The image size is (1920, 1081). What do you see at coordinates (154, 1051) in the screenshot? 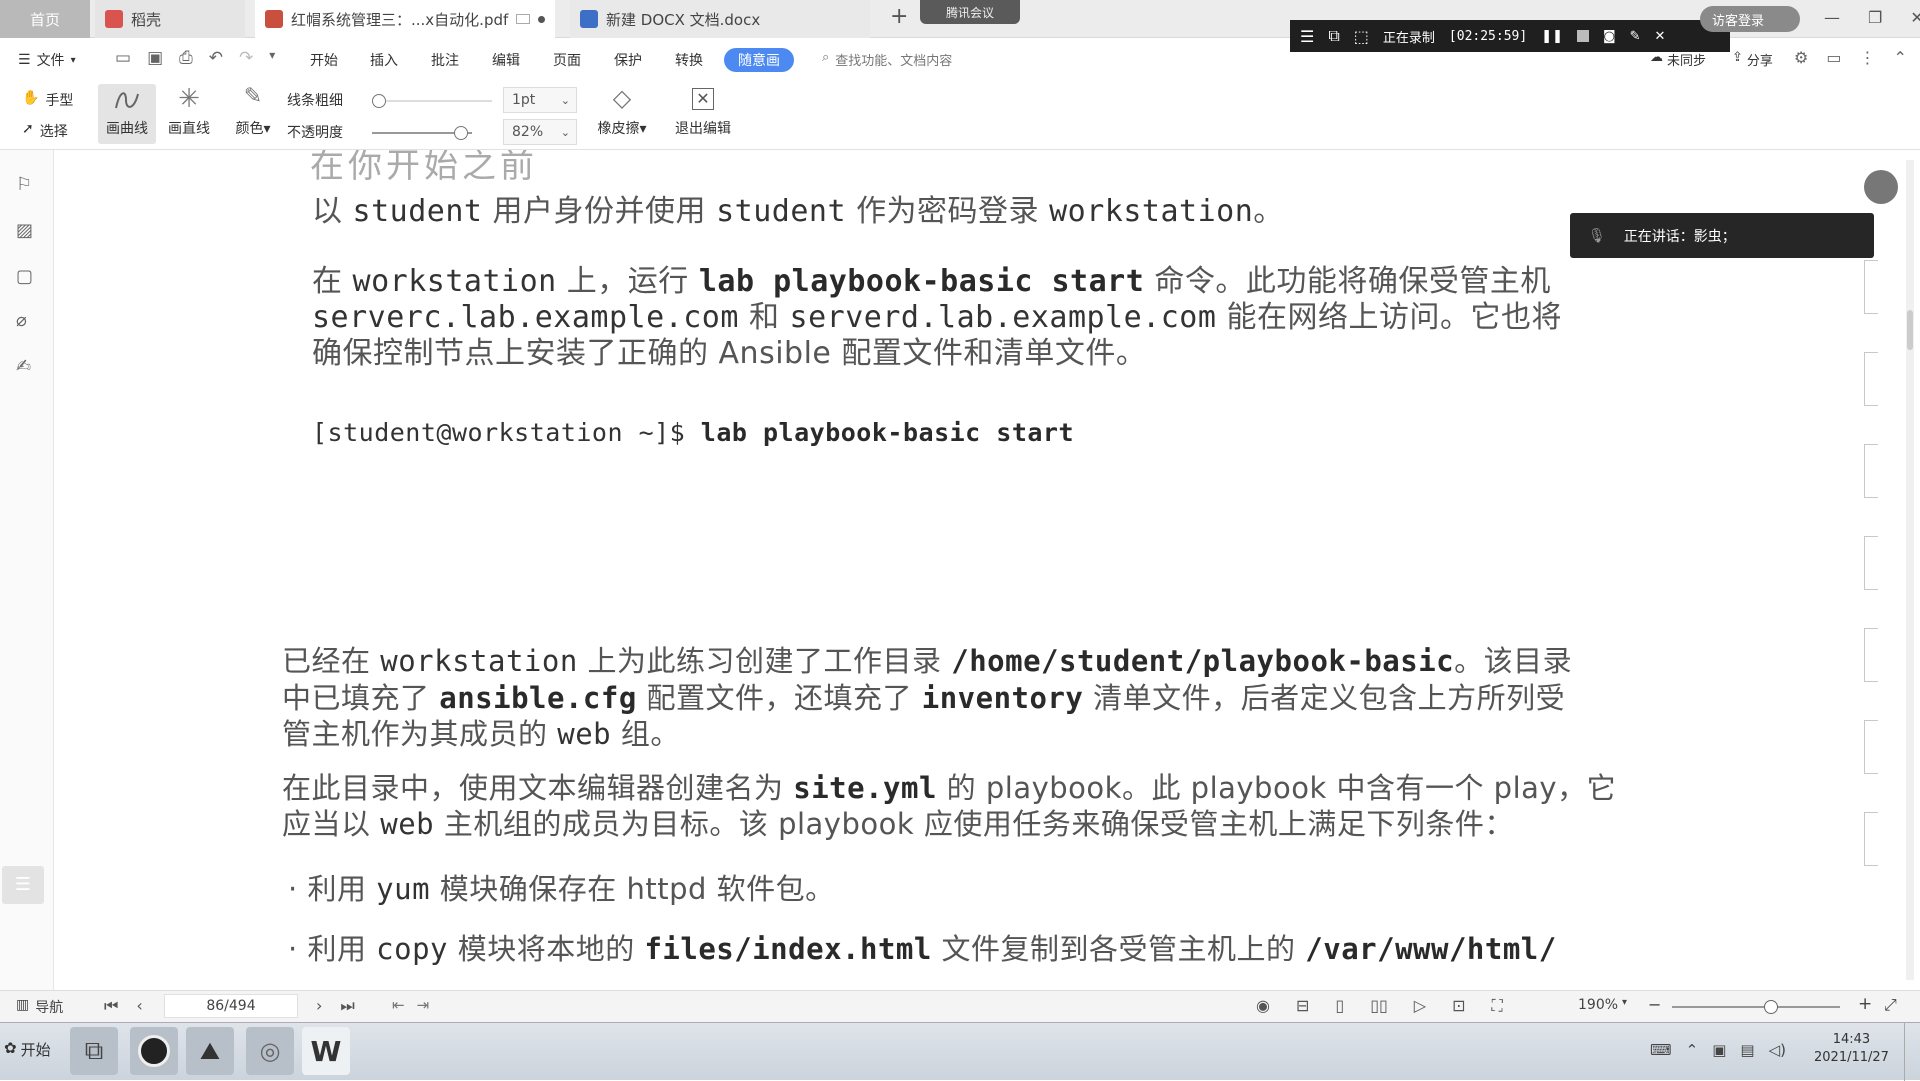
I see `taskbar-app-obs` at bounding box center [154, 1051].